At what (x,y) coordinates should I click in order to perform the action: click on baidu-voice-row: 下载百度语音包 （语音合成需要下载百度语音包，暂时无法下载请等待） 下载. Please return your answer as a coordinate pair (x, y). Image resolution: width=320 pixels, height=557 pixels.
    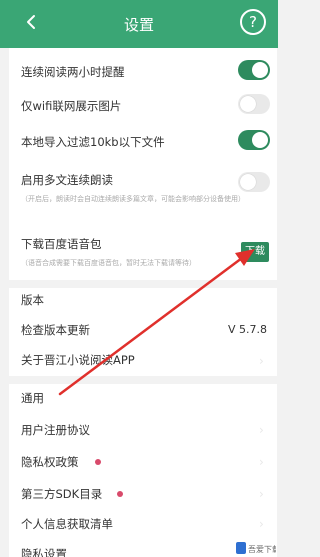
    Looking at the image, I should click on (143, 252).